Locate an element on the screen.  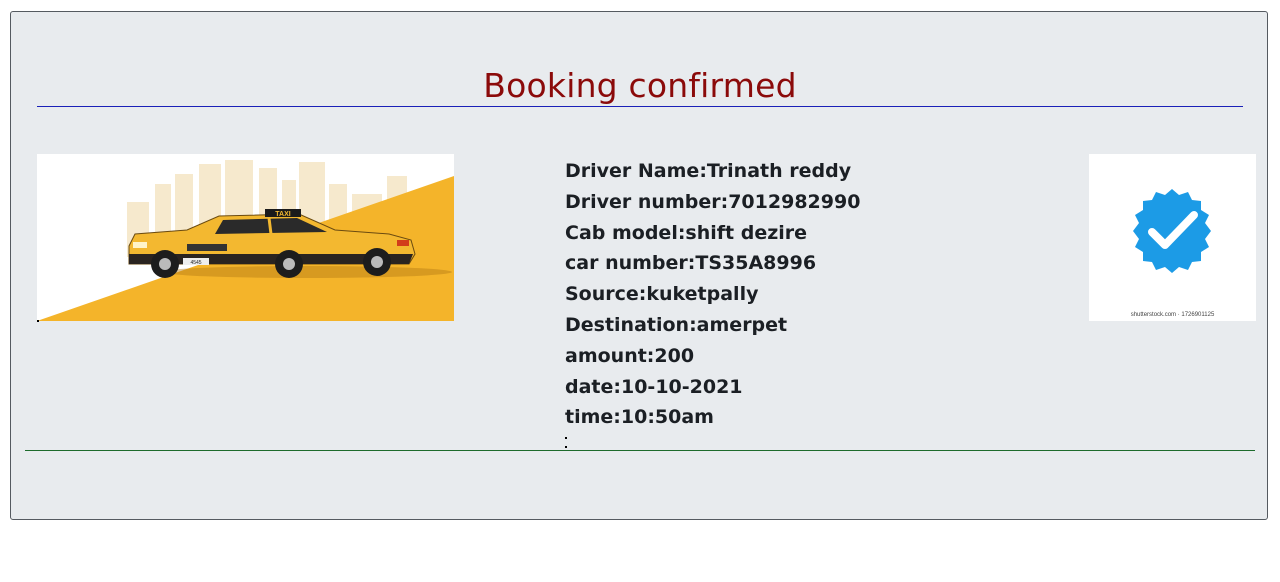
svg-text: 4545 is located at coordinates (195, 263).